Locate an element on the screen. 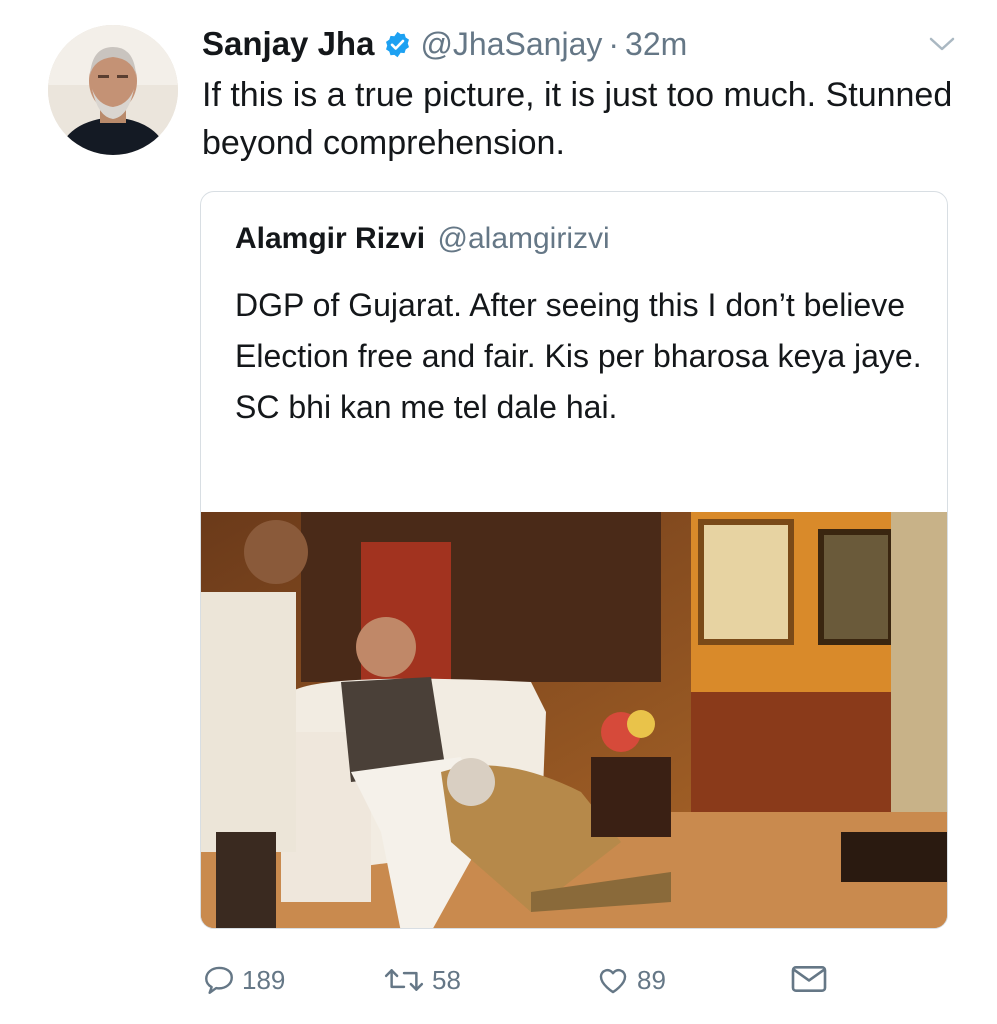 Image resolution: width=997 pixels, height=1024 pixels. tweet-header: Sanjay Jha @JhaSanjay · 32m is located at coordinates (589, 44).